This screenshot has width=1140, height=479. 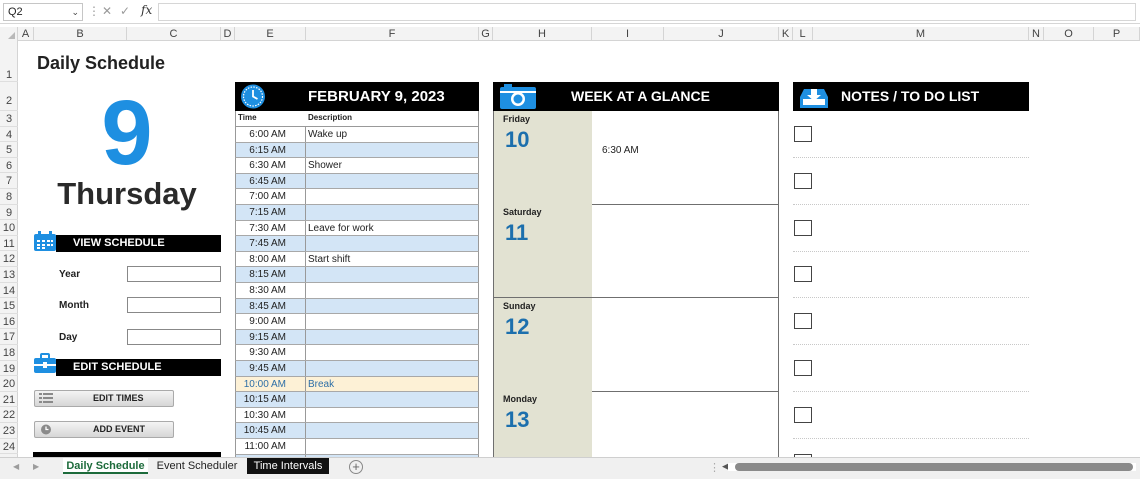 I want to click on schedule-row: 9:30 AM, so click(x=357, y=353).